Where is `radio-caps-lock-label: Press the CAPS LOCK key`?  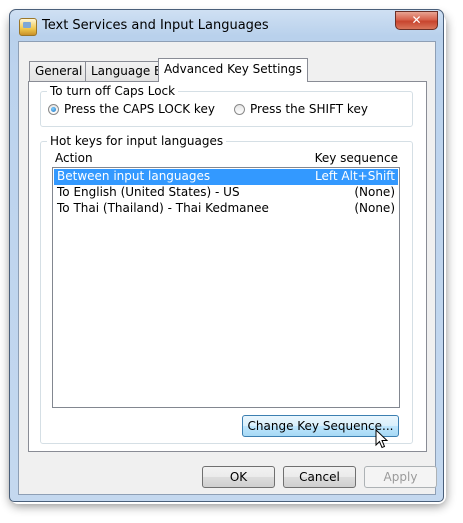
radio-caps-lock-label: Press the CAPS LOCK key is located at coordinates (139, 109).